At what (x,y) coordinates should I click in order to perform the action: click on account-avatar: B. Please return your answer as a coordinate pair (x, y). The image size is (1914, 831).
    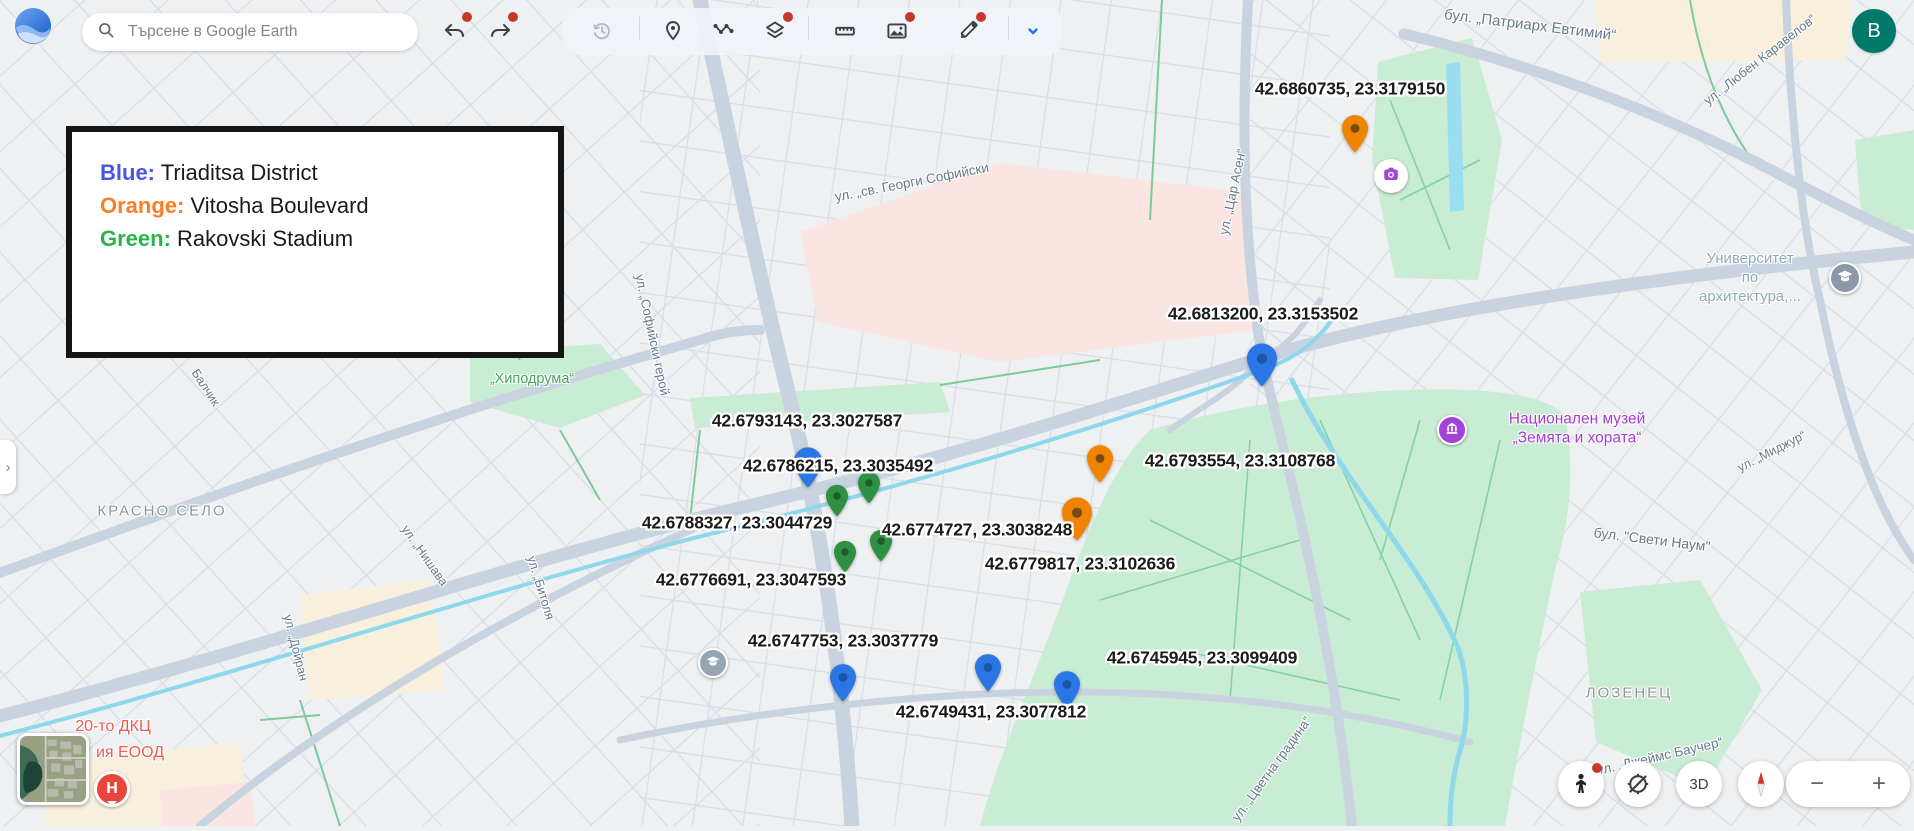
    Looking at the image, I should click on (1874, 31).